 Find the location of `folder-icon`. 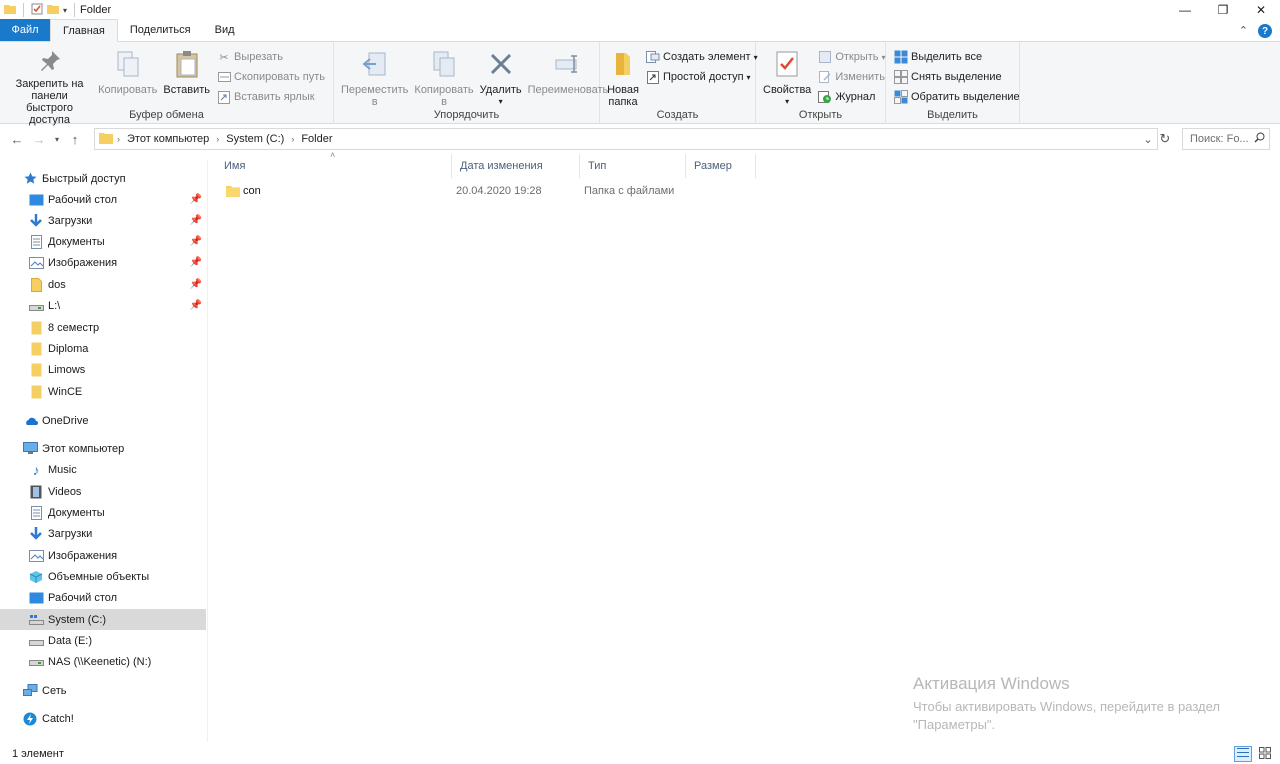

folder-icon is located at coordinates (106, 139).